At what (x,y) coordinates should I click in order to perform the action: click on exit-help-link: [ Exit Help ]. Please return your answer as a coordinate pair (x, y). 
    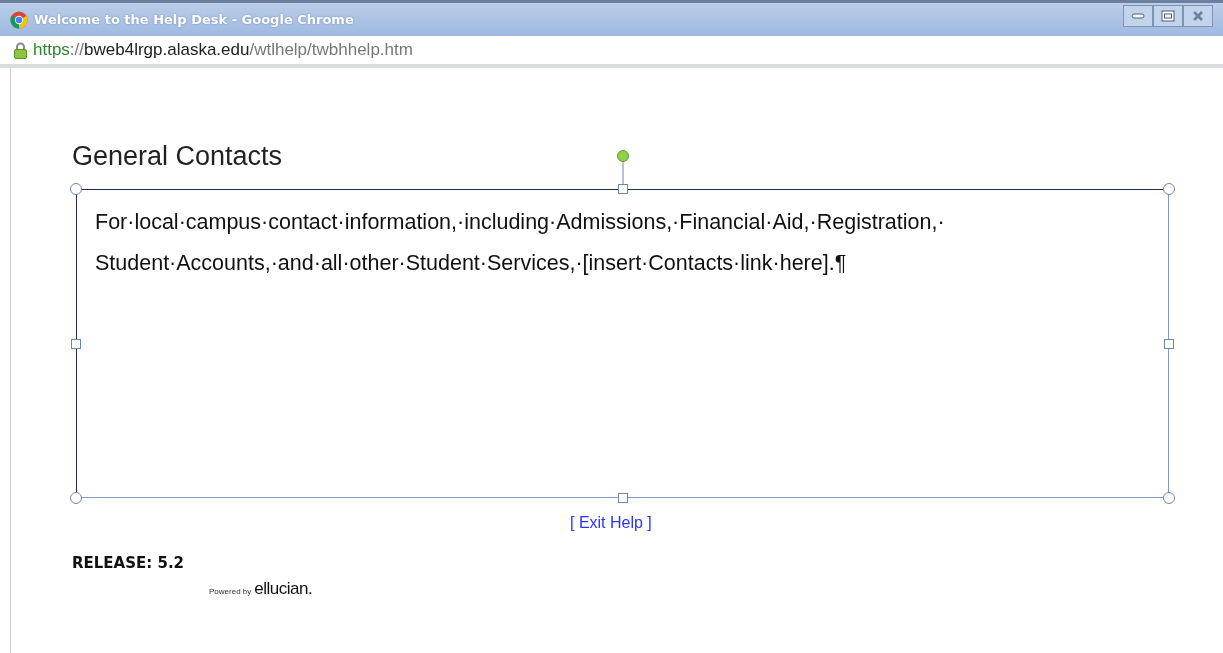
    Looking at the image, I should click on (611, 523).